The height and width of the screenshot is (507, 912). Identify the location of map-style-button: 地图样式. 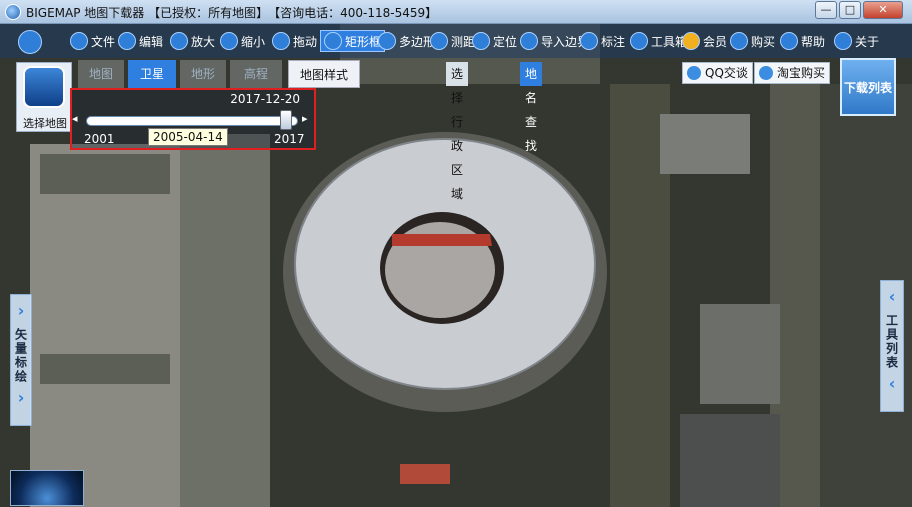
(324, 74).